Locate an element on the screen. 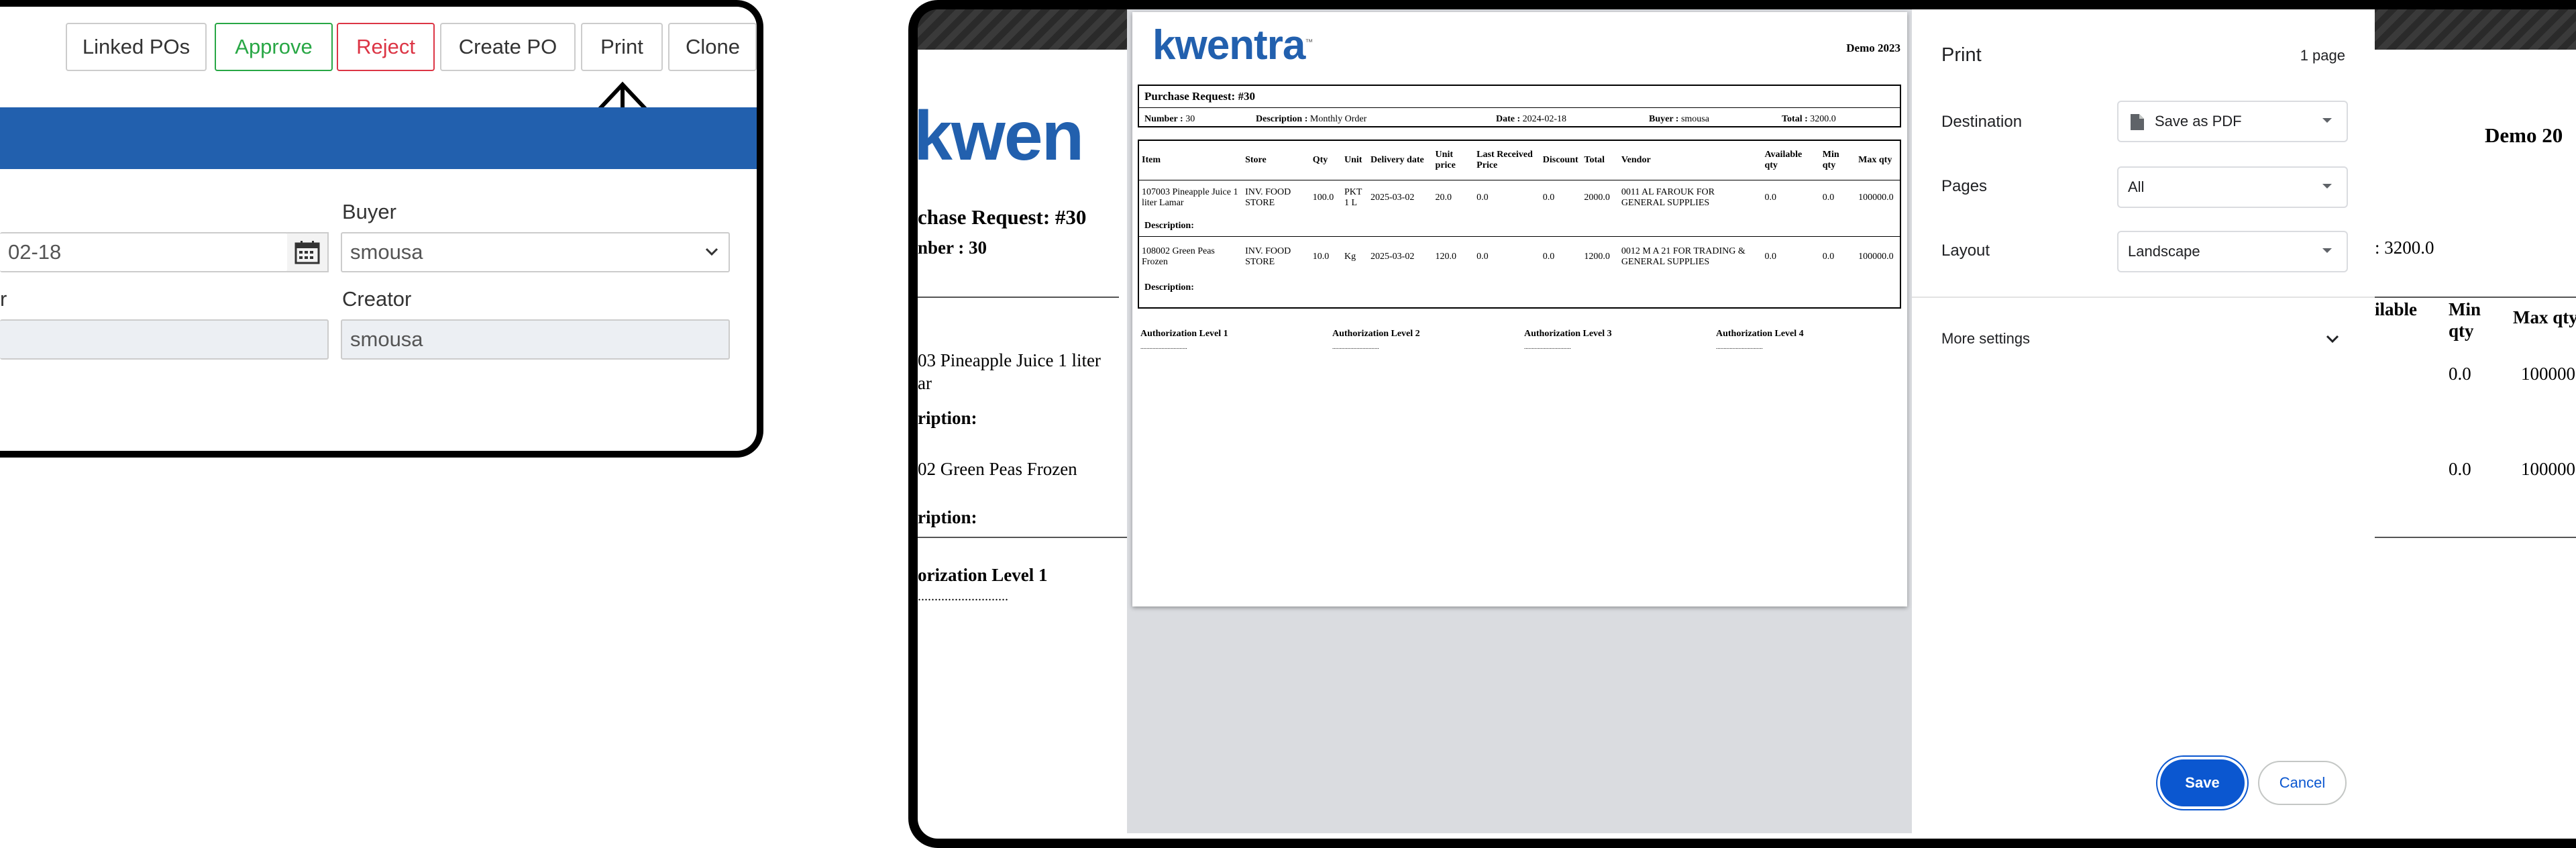 This screenshot has width=2576, height=848. preview-description: Description : Monthly Order is located at coordinates (1311, 119).